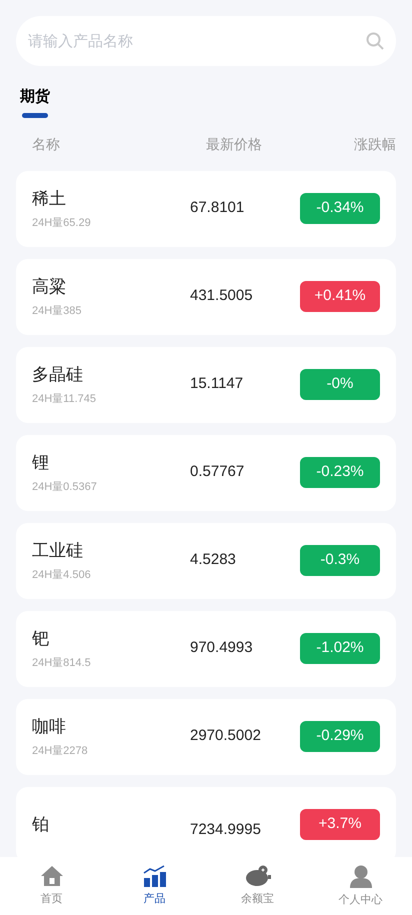 This screenshot has height=915, width=412. I want to click on product-card: 高粱 24H量385 431.5005 +0.41%, so click(206, 296).